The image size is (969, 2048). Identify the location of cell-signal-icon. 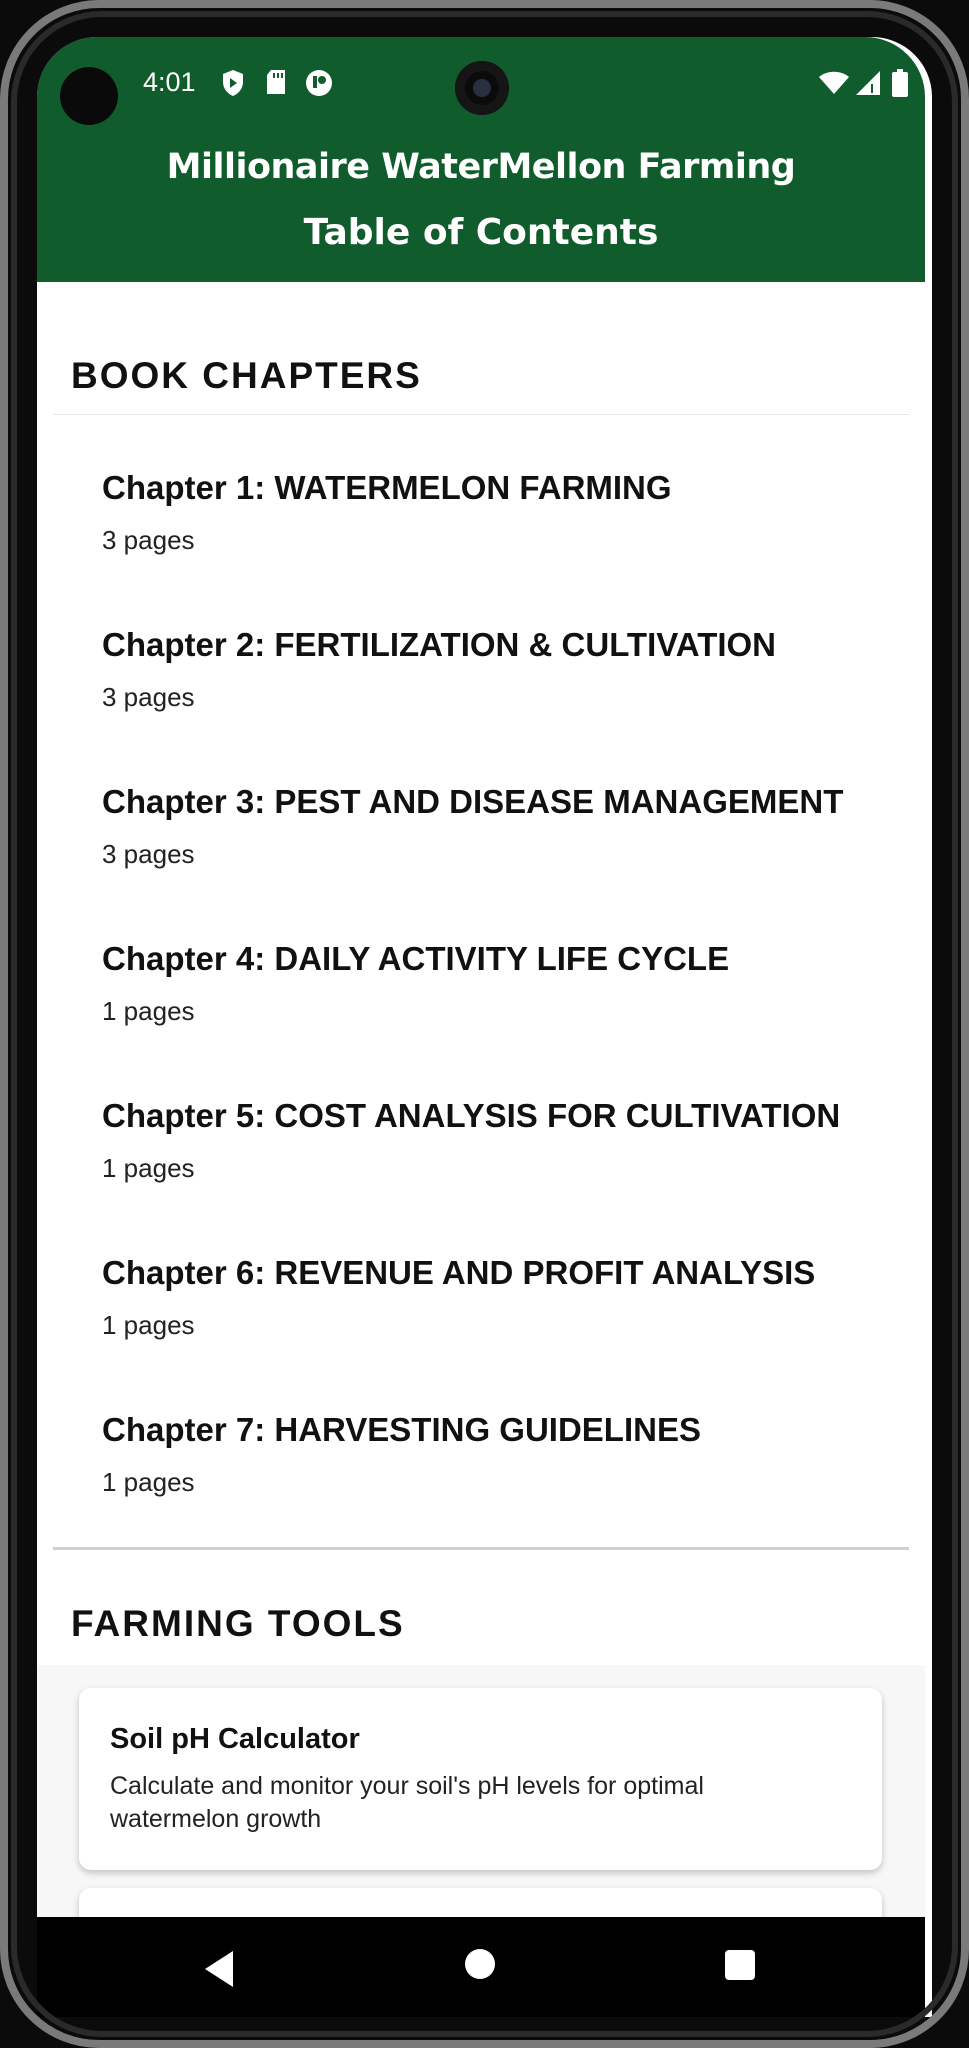
(868, 85).